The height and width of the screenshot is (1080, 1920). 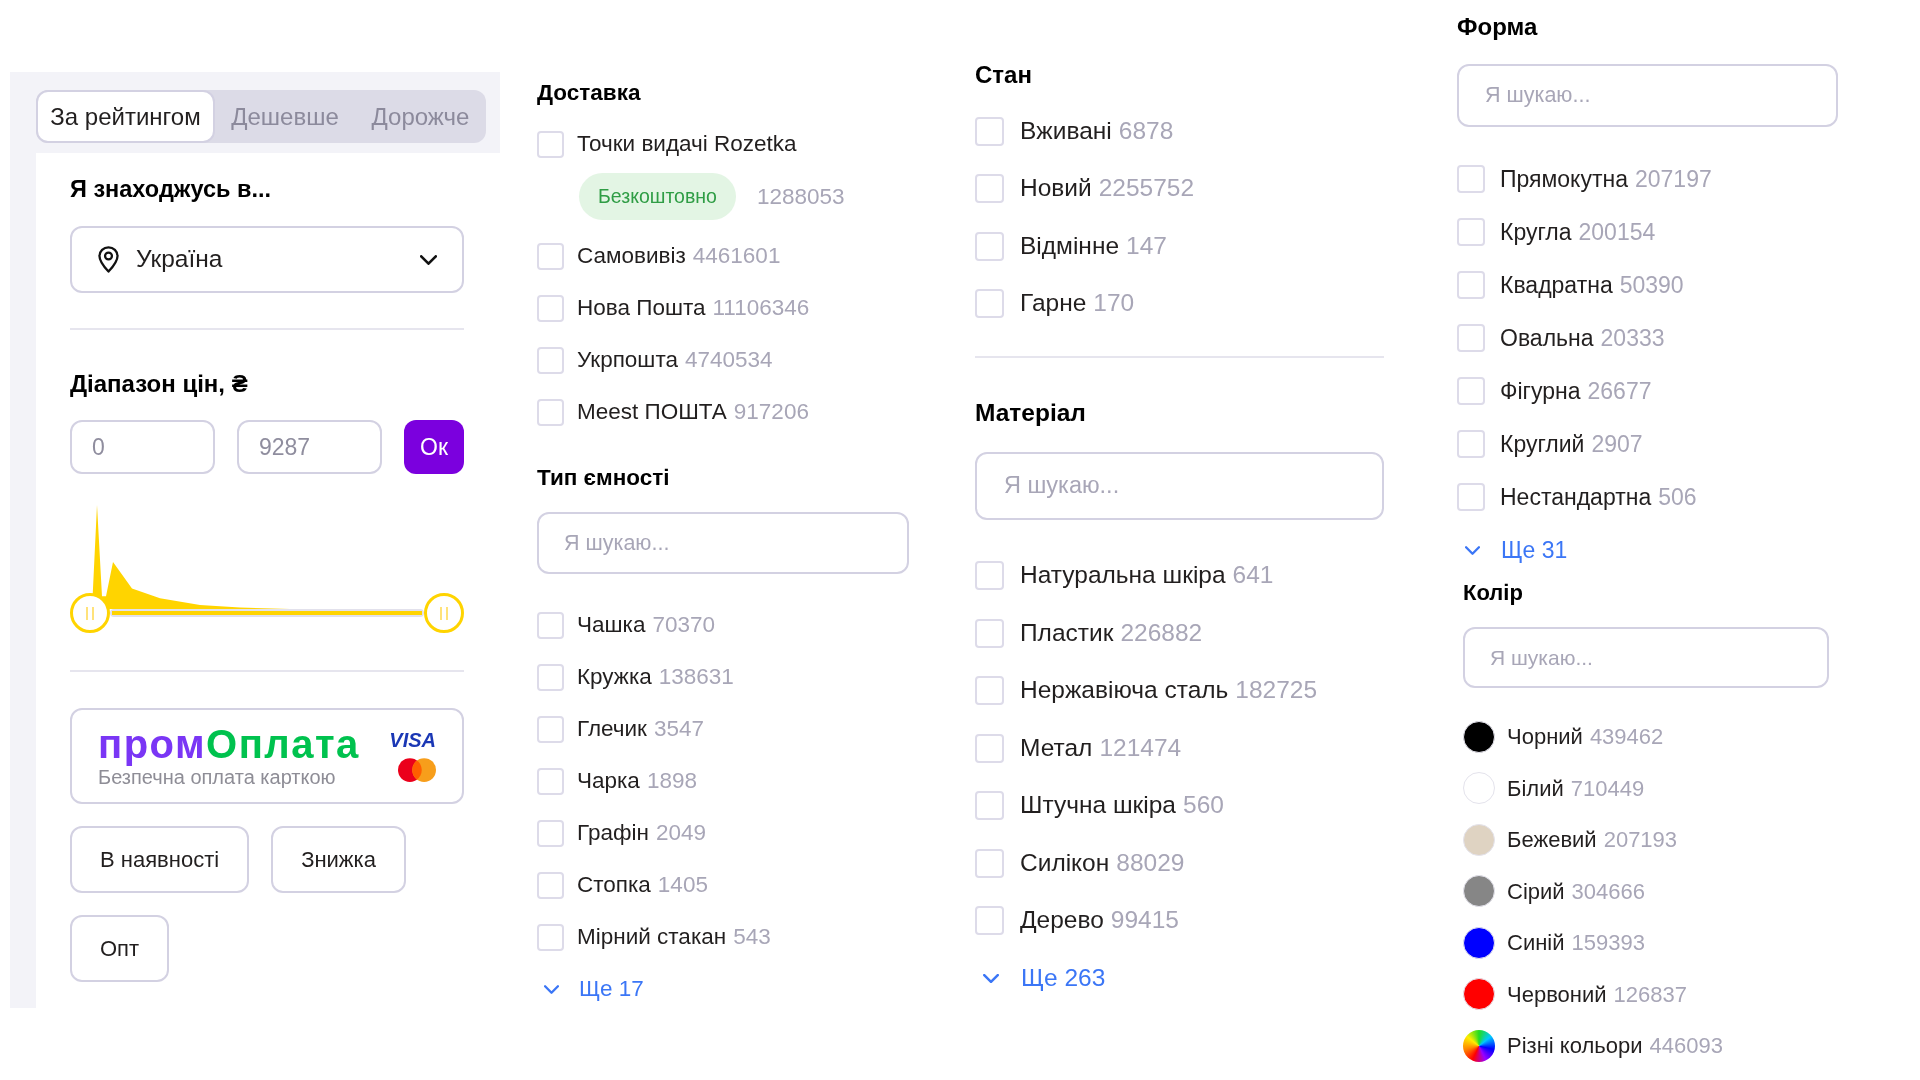 I want to click on option-count: 4740534, so click(x=728, y=360).